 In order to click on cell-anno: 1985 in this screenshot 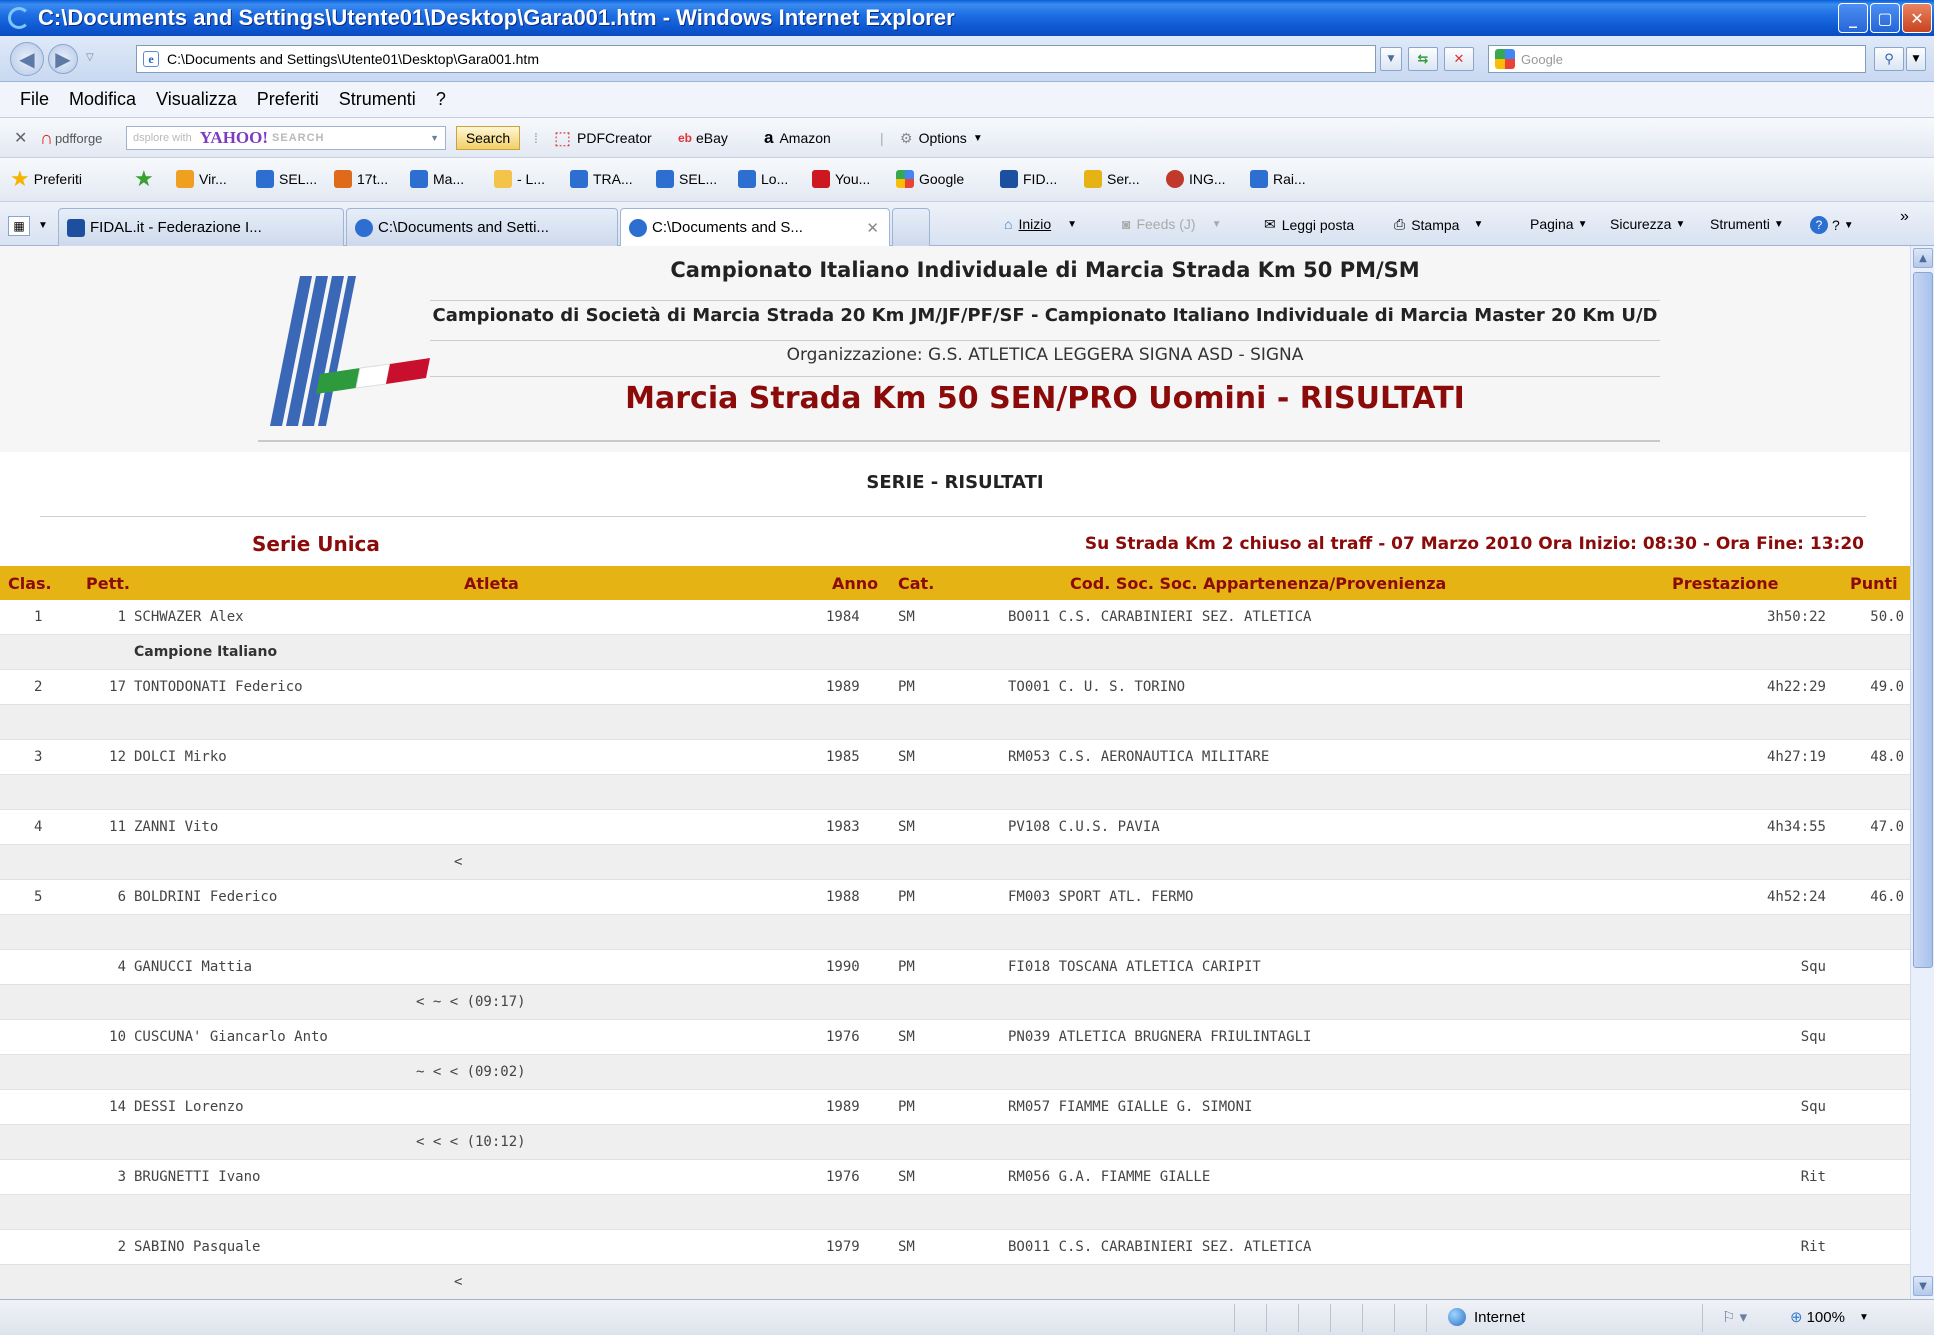, I will do `click(843, 757)`.